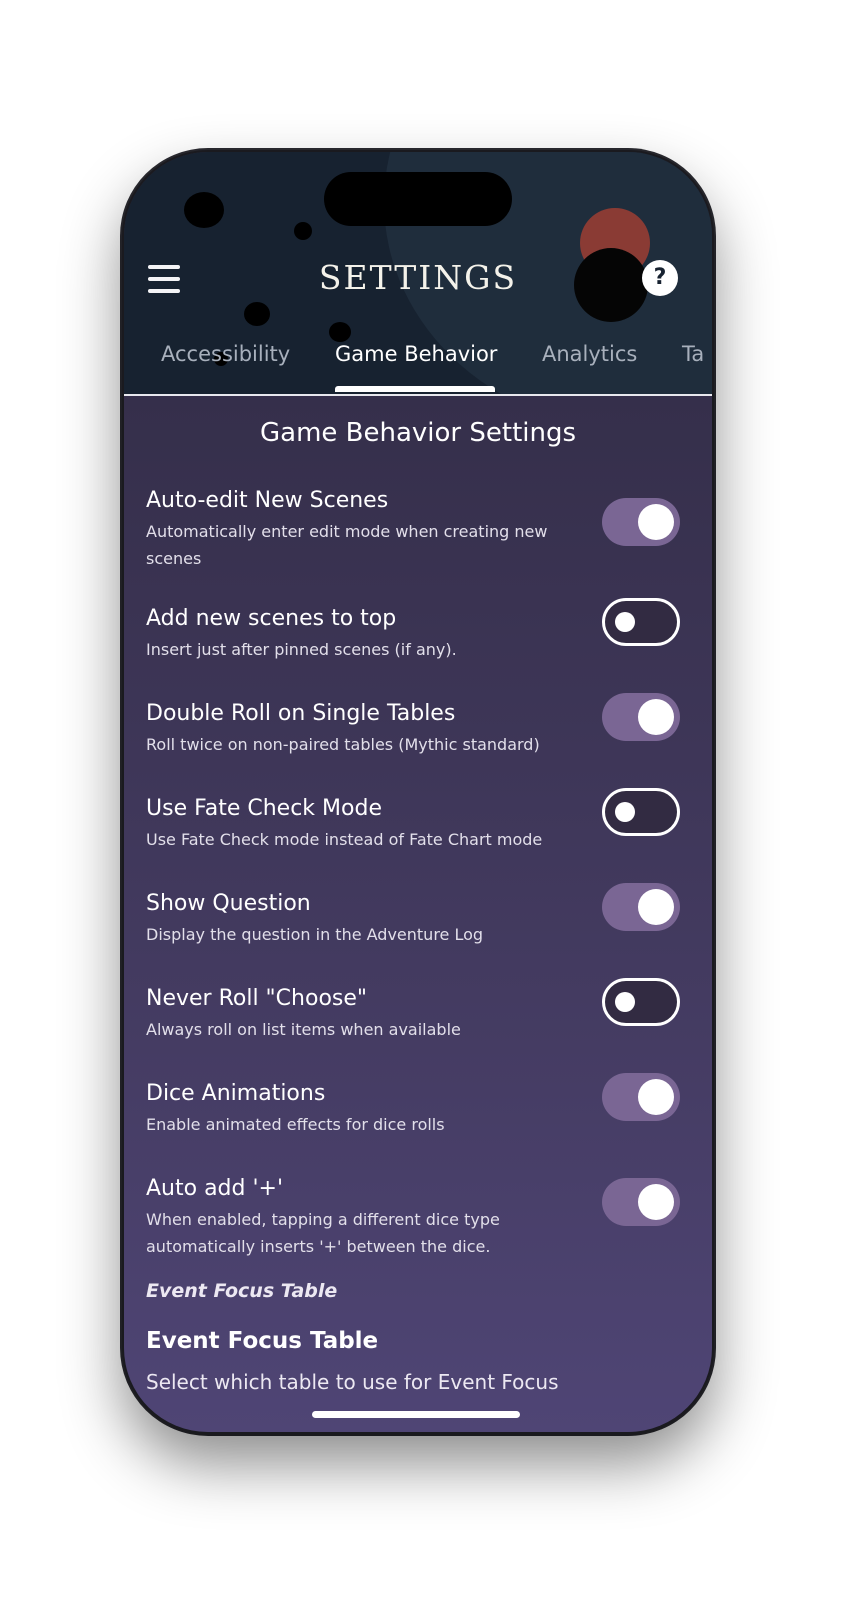  What do you see at coordinates (641, 812) in the screenshot?
I see `toggle-use-fate-check-mode` at bounding box center [641, 812].